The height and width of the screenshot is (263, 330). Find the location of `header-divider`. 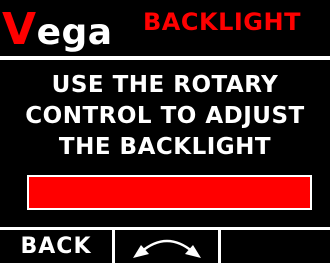

header-divider is located at coordinates (165, 58).